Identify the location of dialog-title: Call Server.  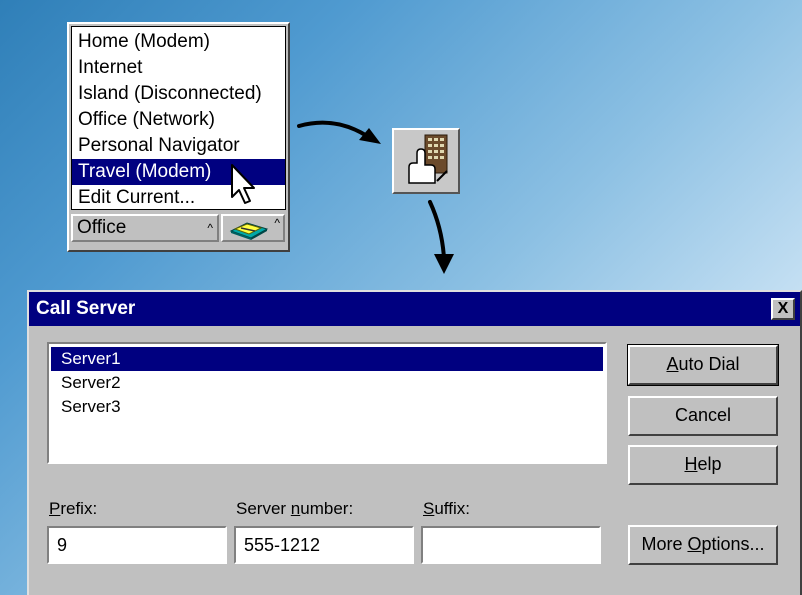
(86, 308).